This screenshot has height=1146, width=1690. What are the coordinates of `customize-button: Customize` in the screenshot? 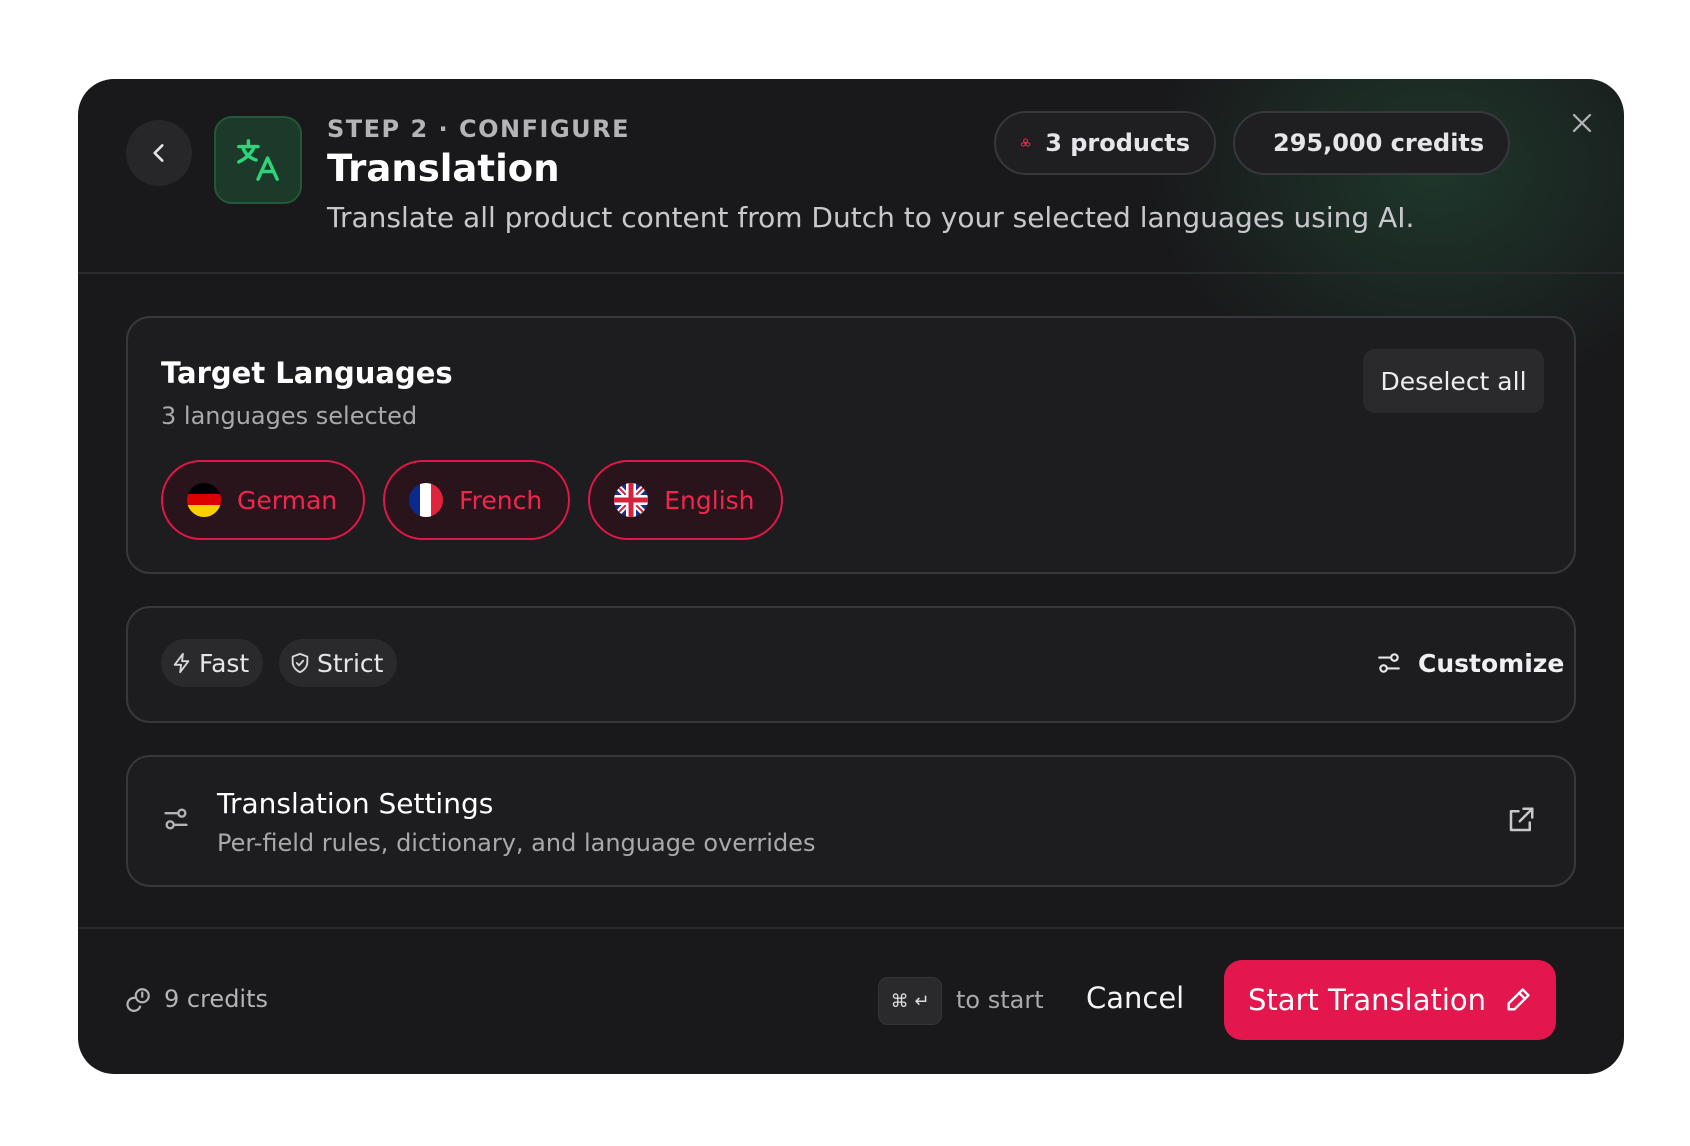 It's located at (1470, 663).